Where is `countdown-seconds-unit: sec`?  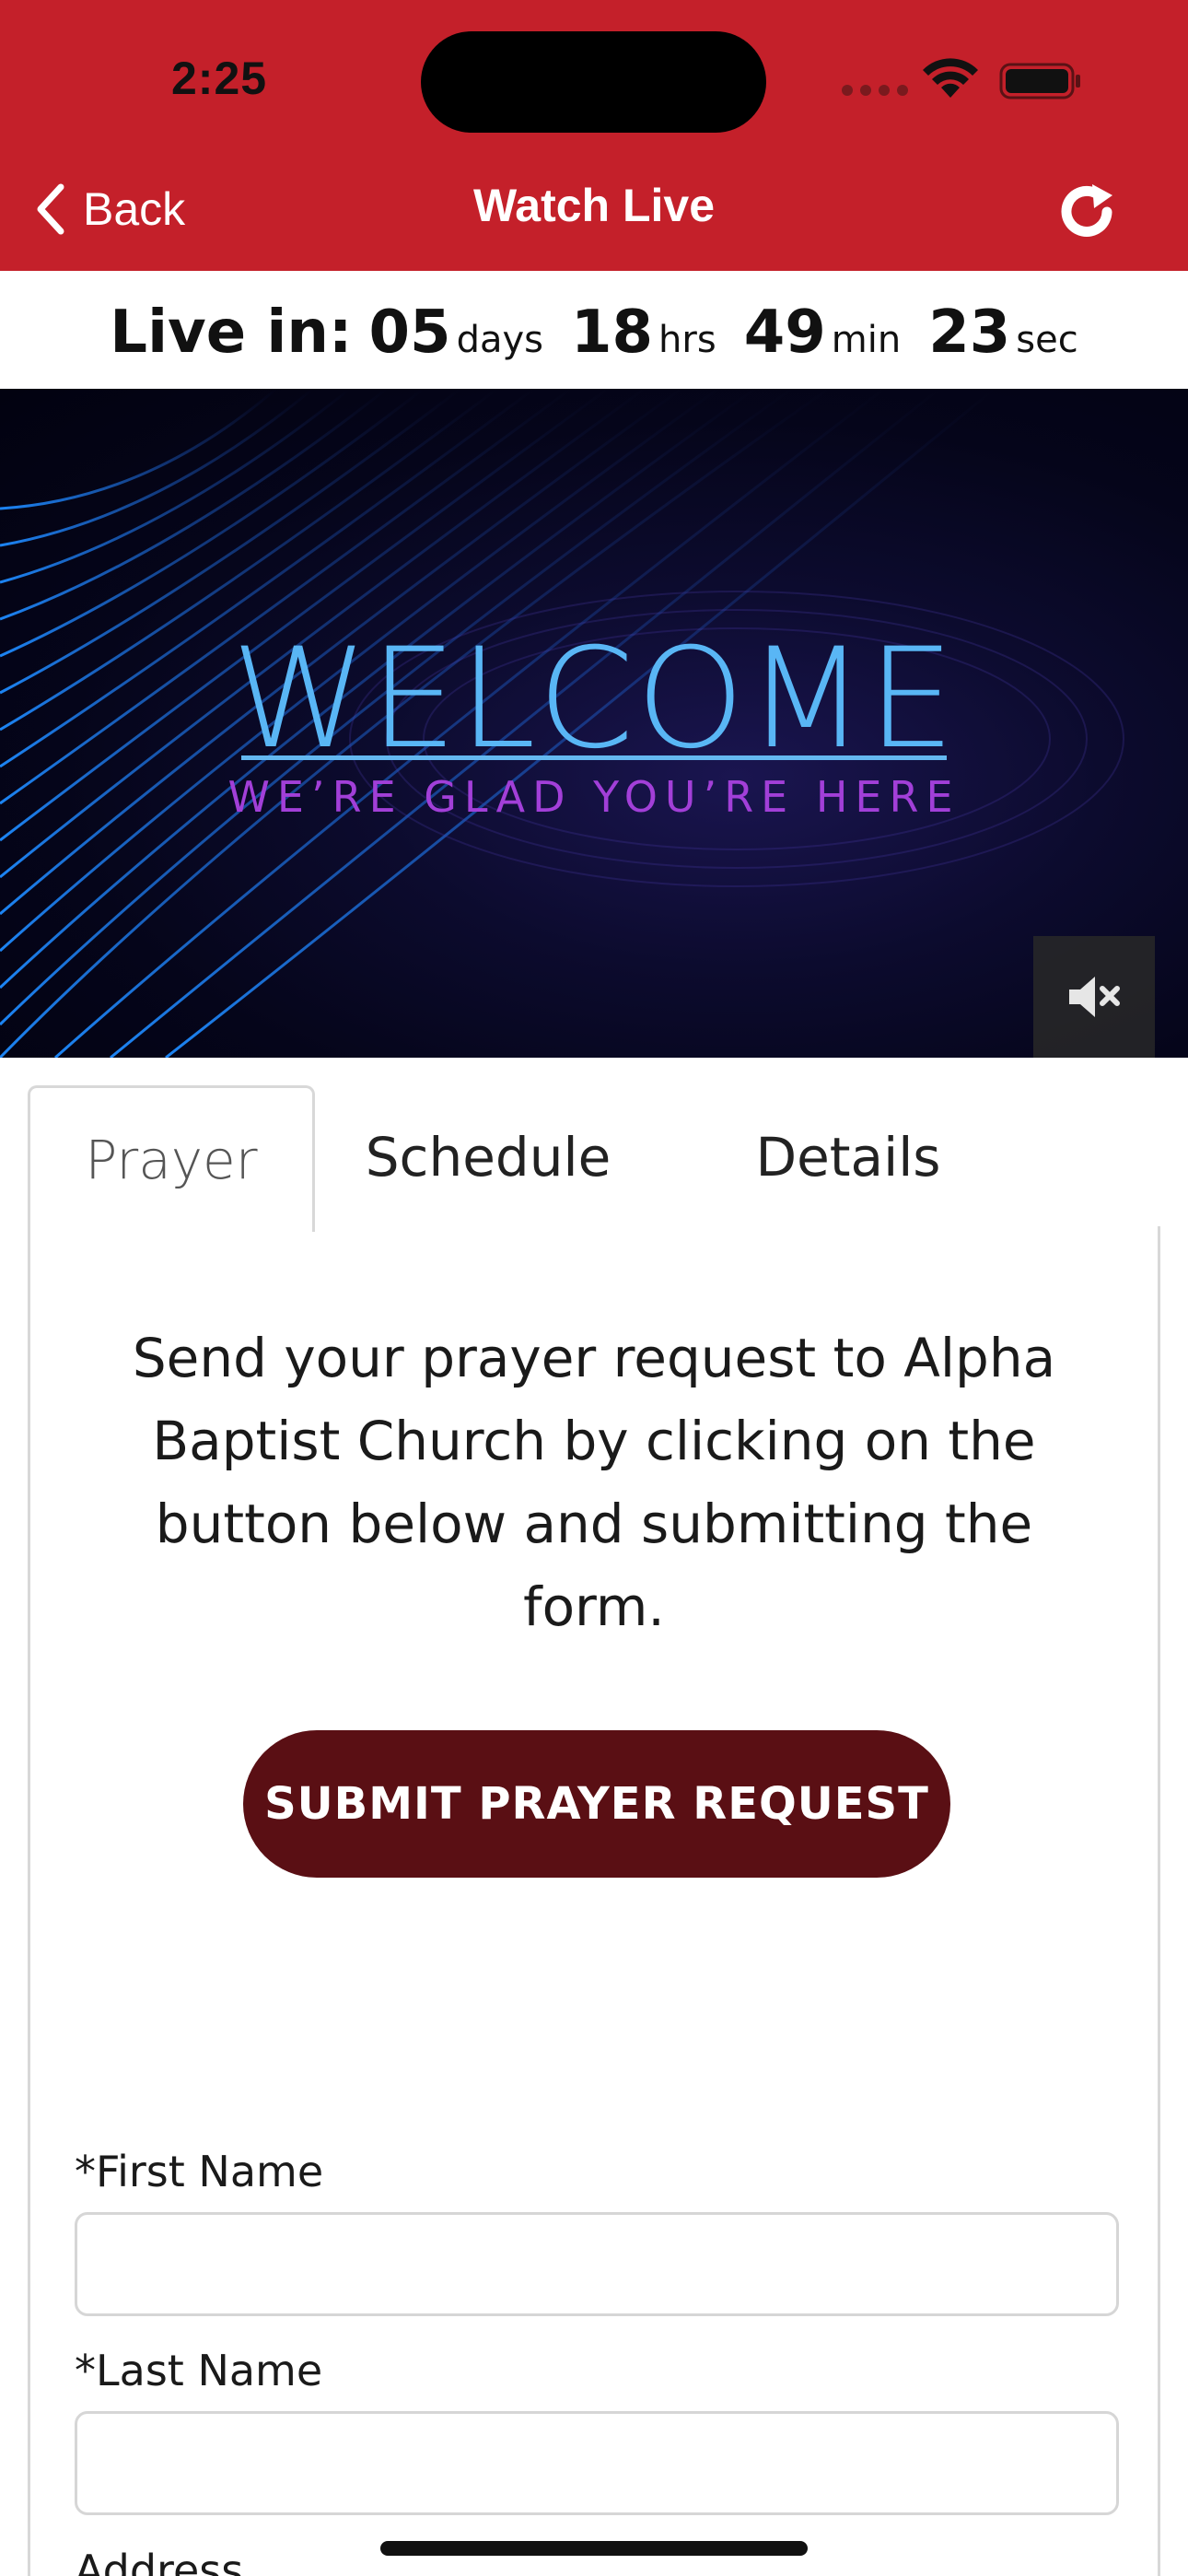 countdown-seconds-unit: sec is located at coordinates (1047, 340).